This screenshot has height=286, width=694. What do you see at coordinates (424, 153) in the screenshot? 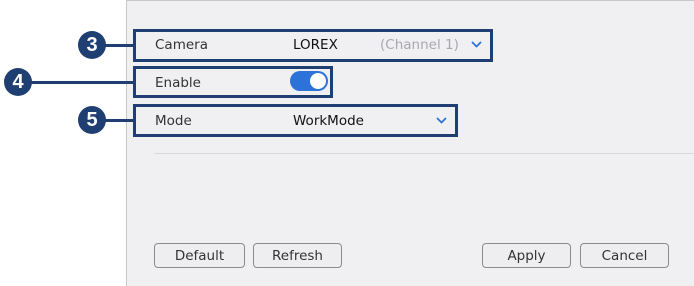
I see `section-divider` at bounding box center [424, 153].